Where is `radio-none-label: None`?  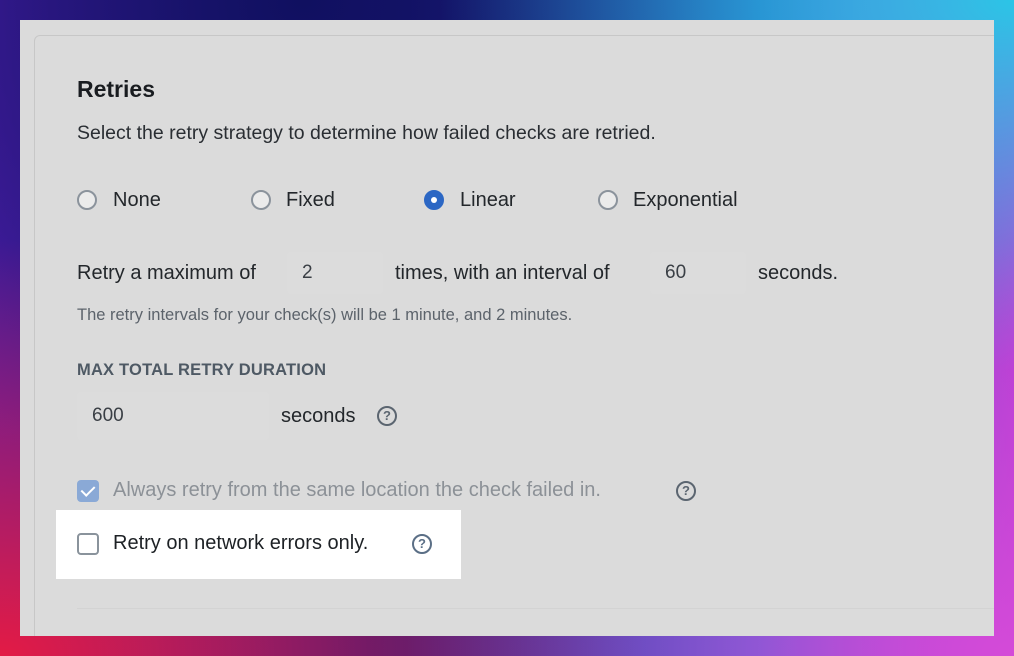
radio-none-label: None is located at coordinates (137, 200).